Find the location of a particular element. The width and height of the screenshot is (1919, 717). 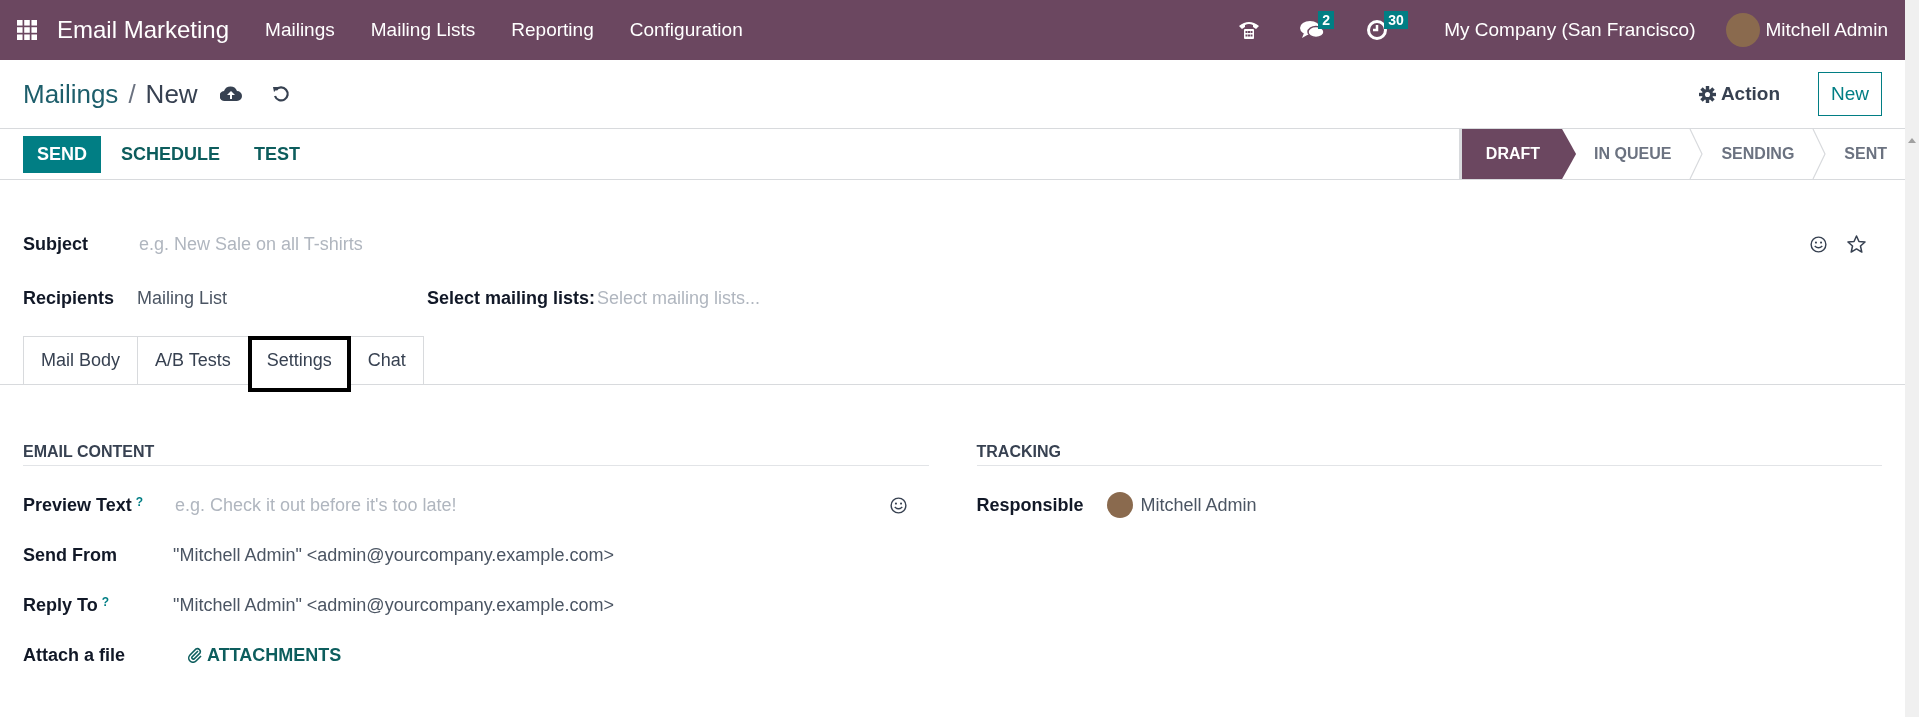

tab: Chat is located at coordinates (386, 360).